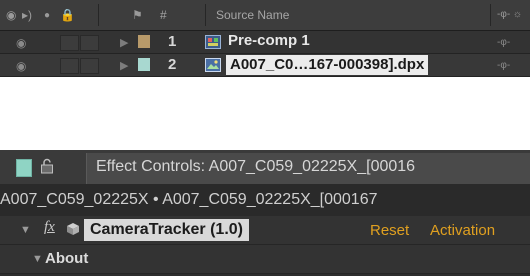  What do you see at coordinates (265, 259) in the screenshot?
I see `about-row: ▼ About` at bounding box center [265, 259].